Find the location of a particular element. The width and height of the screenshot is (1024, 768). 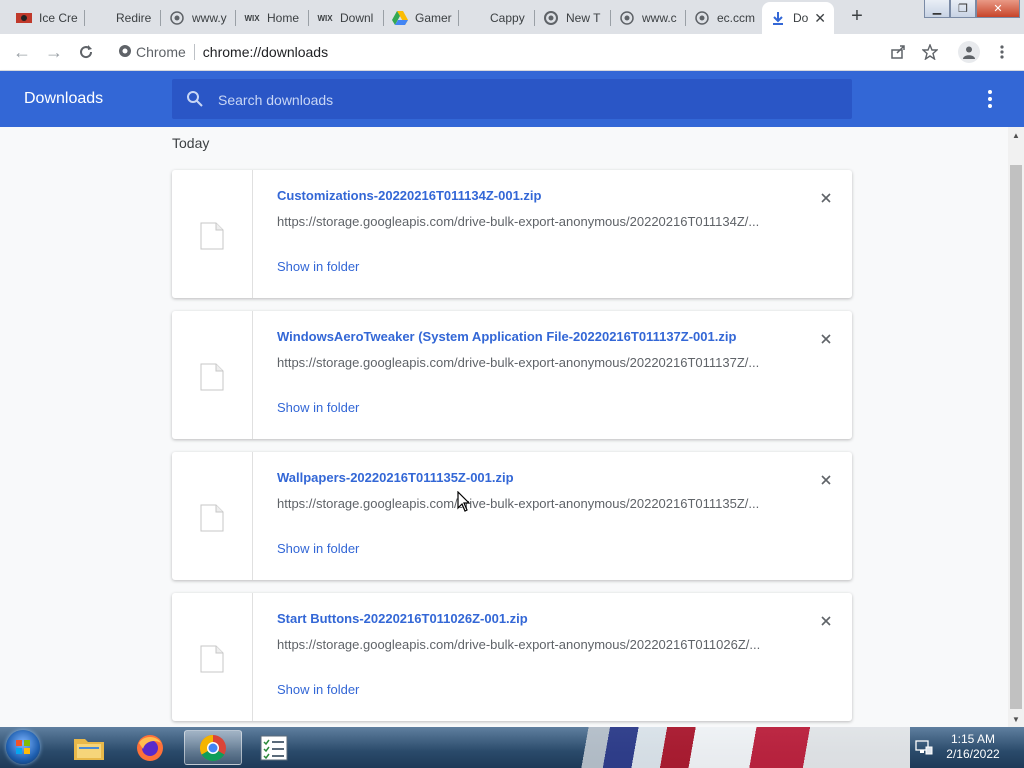

search-icon is located at coordinates (195, 101).